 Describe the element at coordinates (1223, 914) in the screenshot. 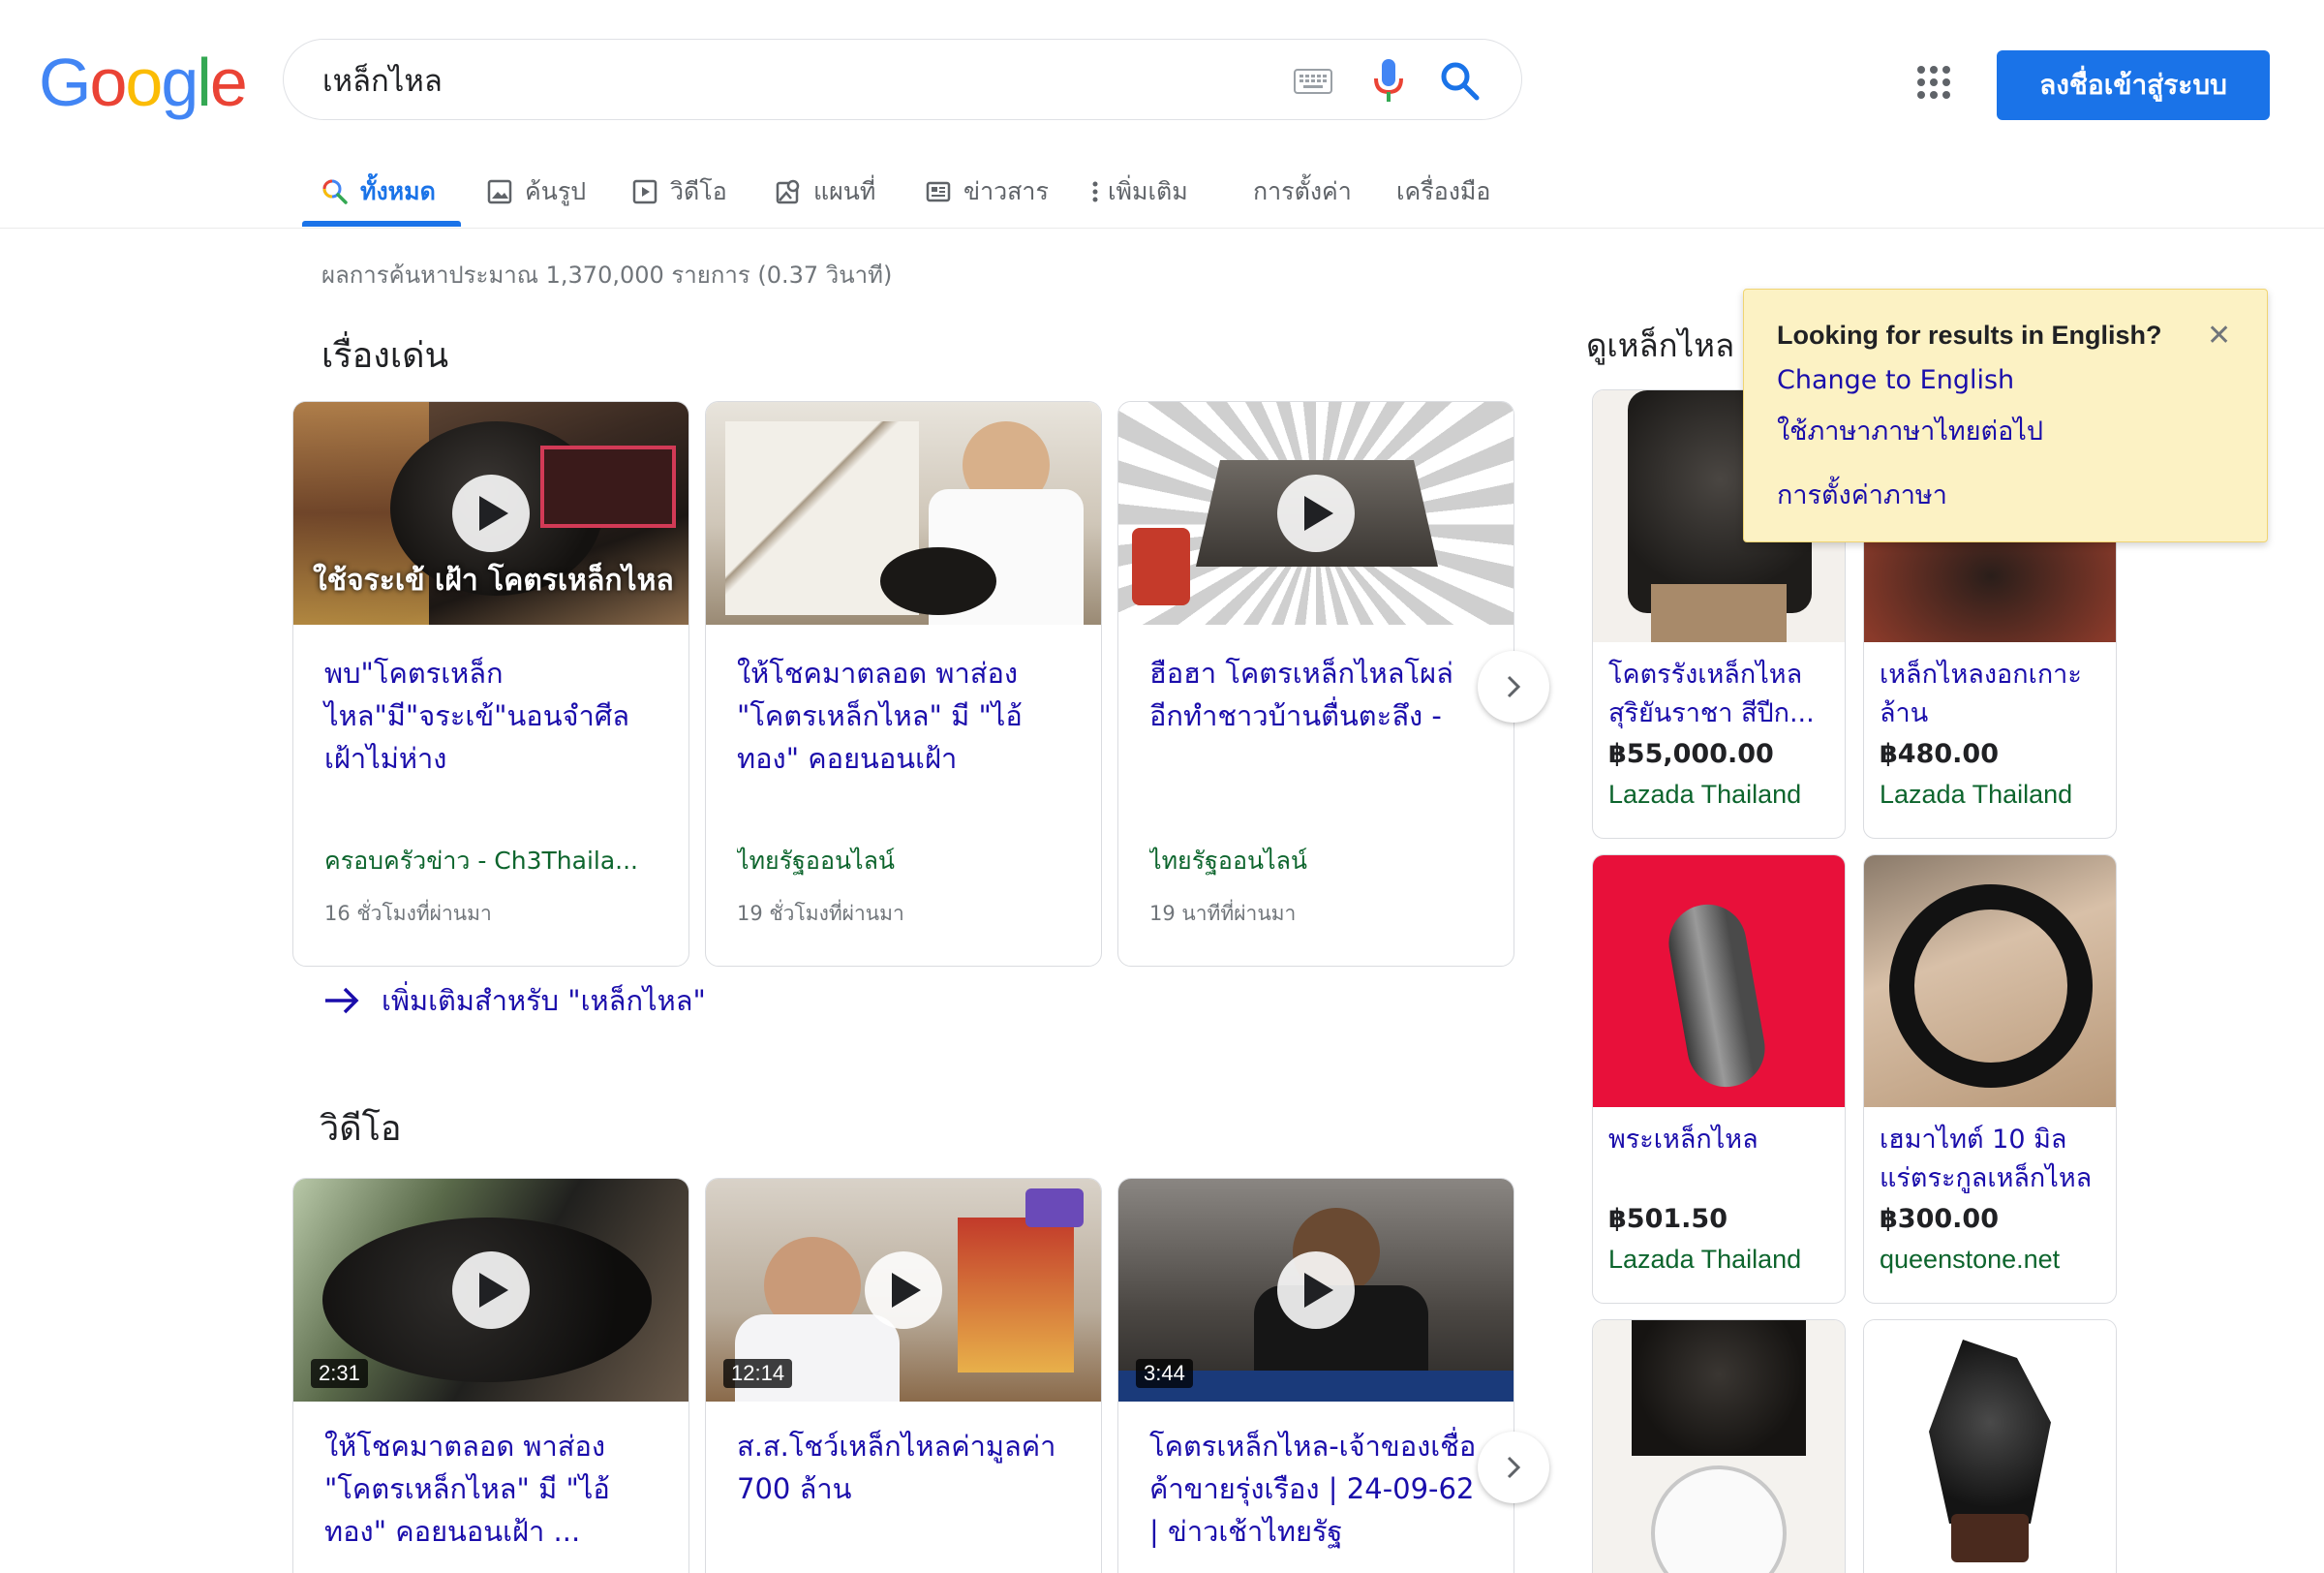

I see `news-card-time: 19 นาทีที่ผ่านมา` at that location.